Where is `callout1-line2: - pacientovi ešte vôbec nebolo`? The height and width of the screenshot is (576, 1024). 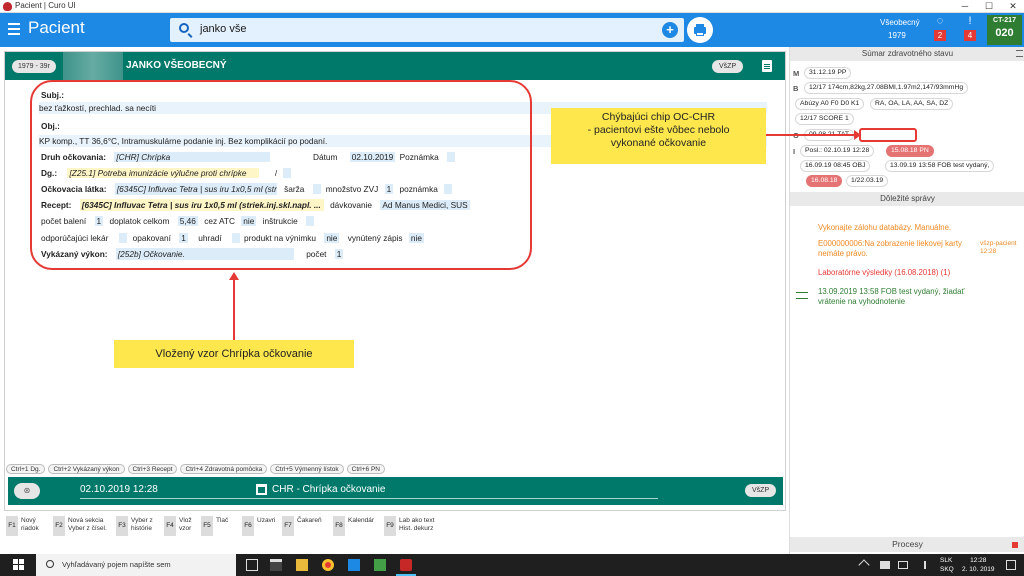 callout1-line2: - pacientovi ešte vôbec nebolo is located at coordinates (658, 130).